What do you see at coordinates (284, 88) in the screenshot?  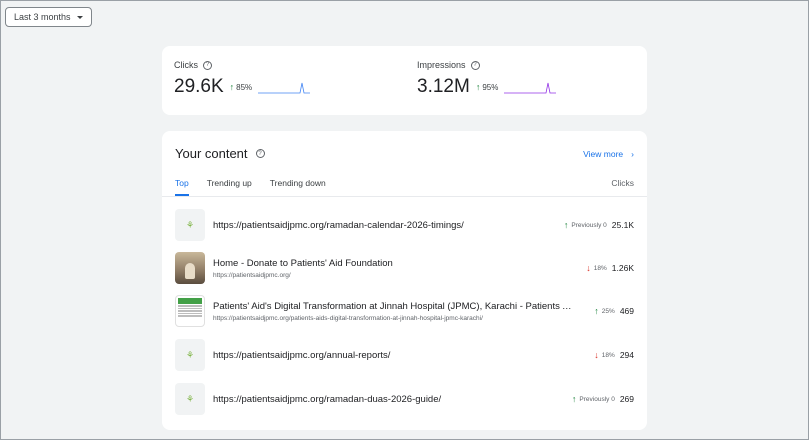 I see `clicks-sparkline` at bounding box center [284, 88].